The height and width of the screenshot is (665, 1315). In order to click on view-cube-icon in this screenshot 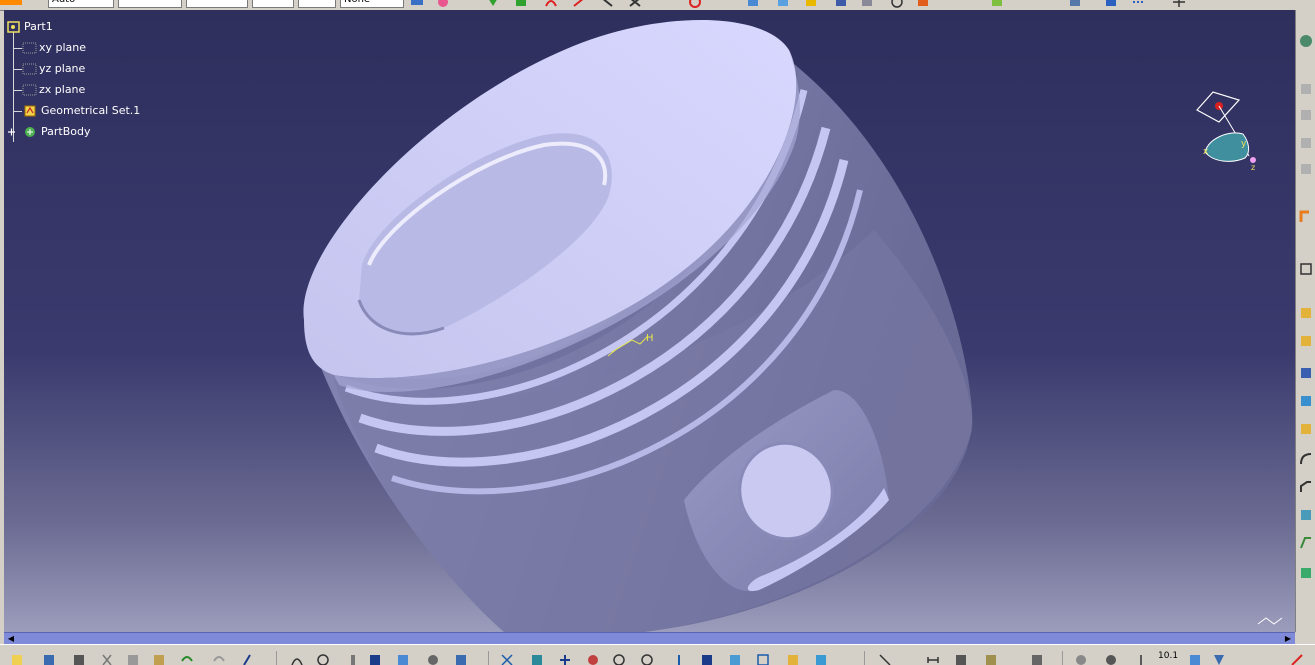, I will do `click(753, 4)`.